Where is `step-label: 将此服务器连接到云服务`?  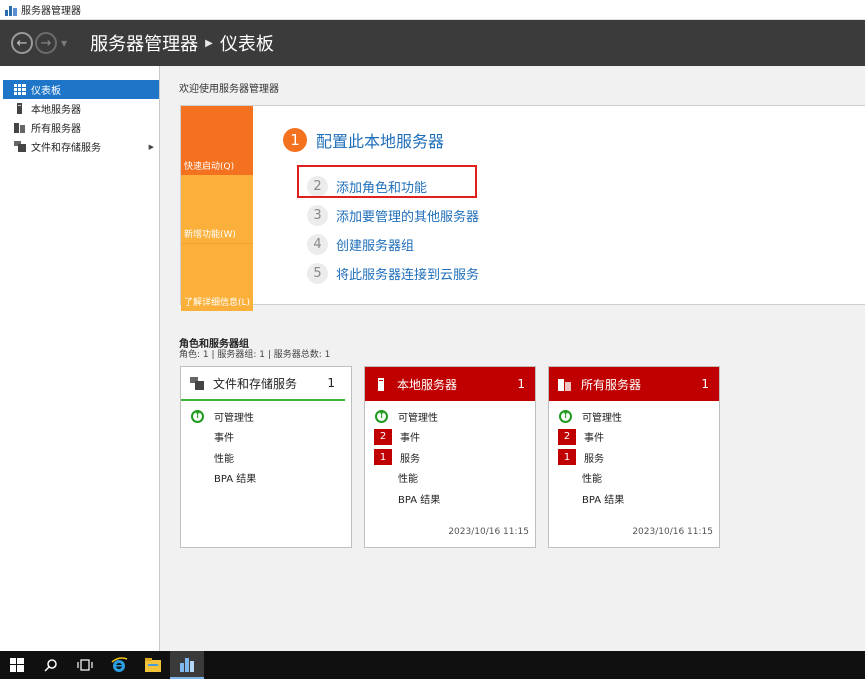 step-label: 将此服务器连接到云服务 is located at coordinates (407, 273).